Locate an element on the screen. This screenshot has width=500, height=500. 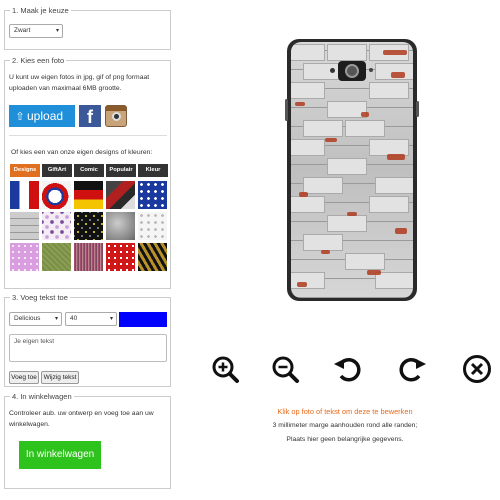
text-color-picker is located at coordinates (143, 319).